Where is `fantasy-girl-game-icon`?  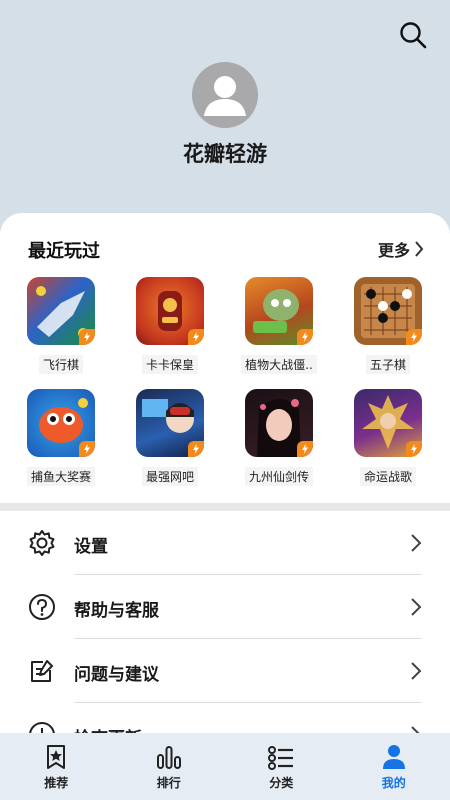
fantasy-girl-game-icon is located at coordinates (279, 423).